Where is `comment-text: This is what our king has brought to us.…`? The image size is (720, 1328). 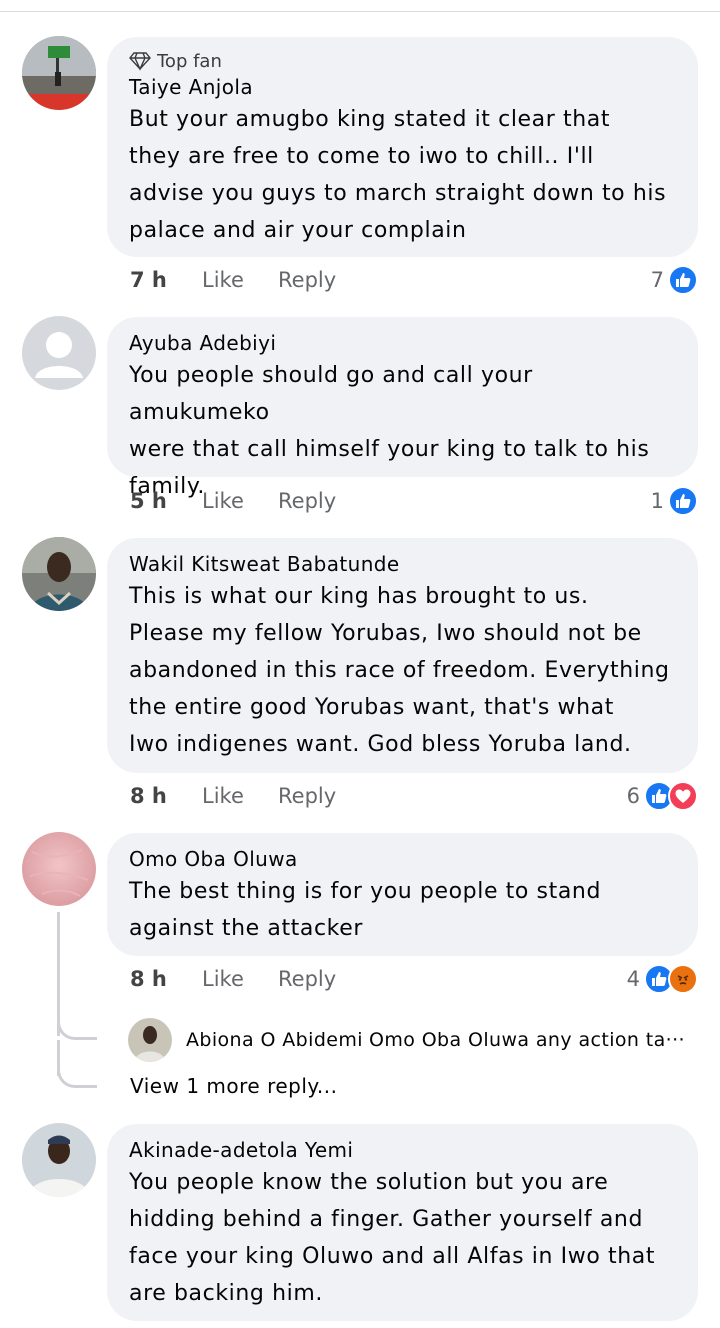
comment-text: This is what our king has brought to us.… is located at coordinates (399, 670).